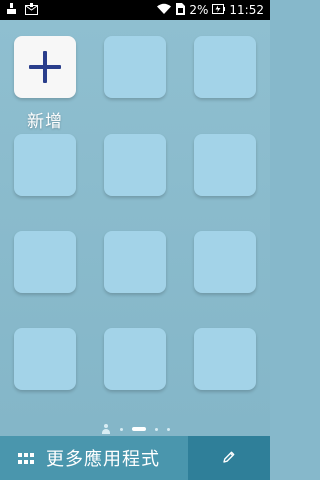  What do you see at coordinates (103, 459) in the screenshot?
I see `more-apps-label: 更多應用程式` at bounding box center [103, 459].